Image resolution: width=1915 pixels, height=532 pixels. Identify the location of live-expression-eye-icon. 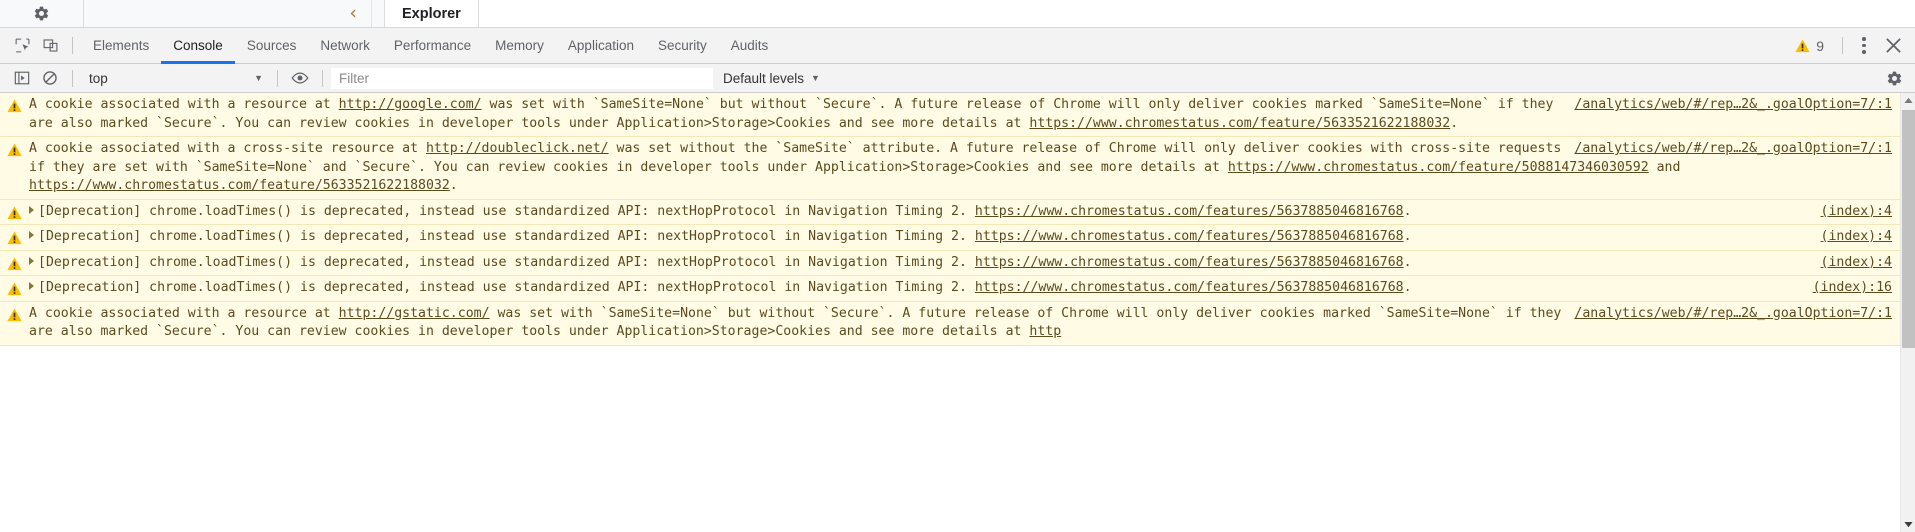
(300, 78).